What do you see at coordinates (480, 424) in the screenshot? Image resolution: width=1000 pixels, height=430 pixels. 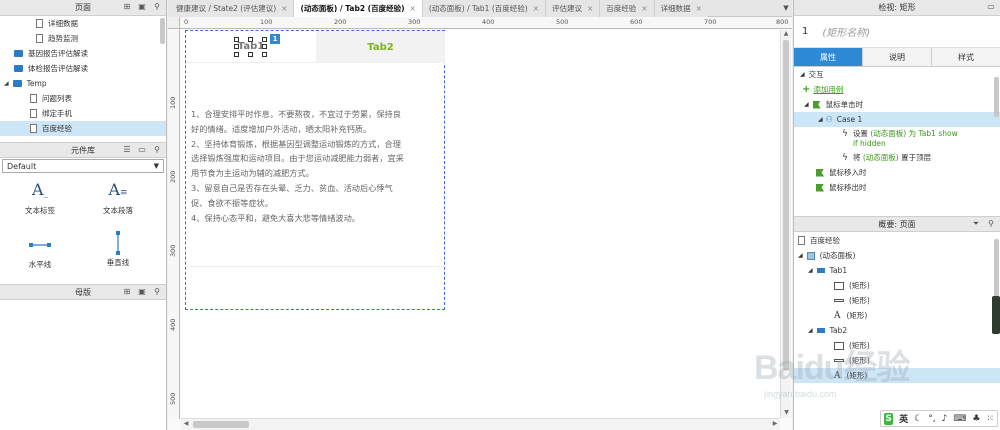 I see `canvas-horizontal-scrollbar: ◀ ▶` at bounding box center [480, 424].